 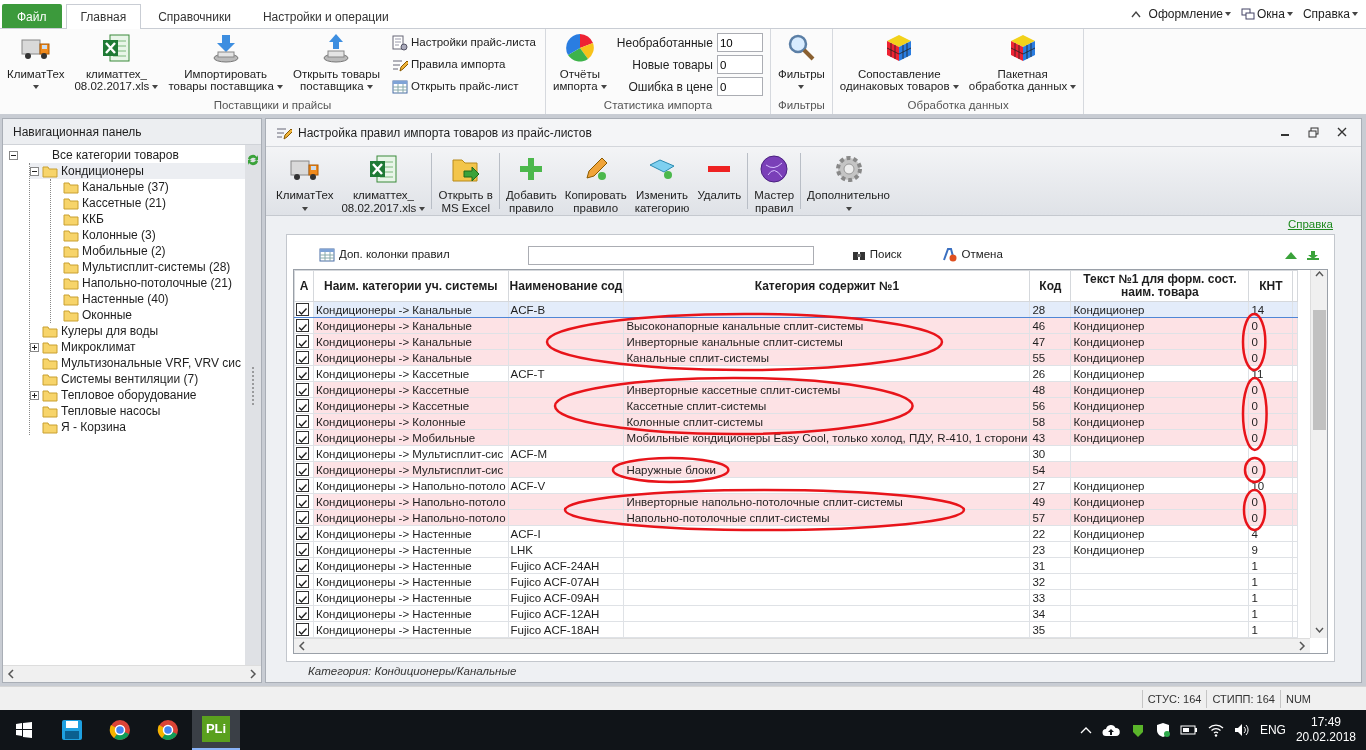 What do you see at coordinates (130, 379) in the screenshot?
I see `tree-item: Системы вентиляции (7)` at bounding box center [130, 379].